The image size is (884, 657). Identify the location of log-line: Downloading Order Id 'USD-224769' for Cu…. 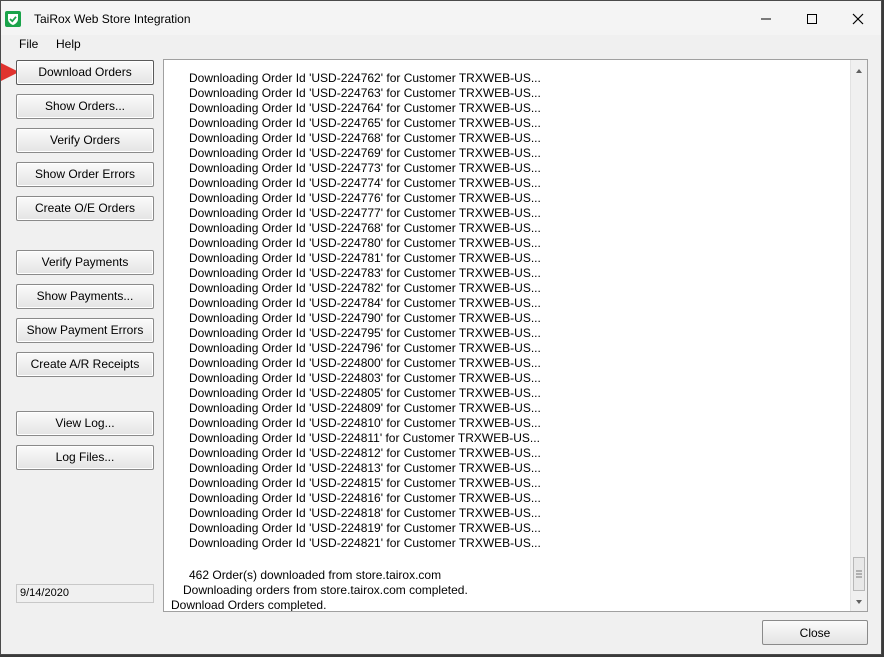
(365, 153).